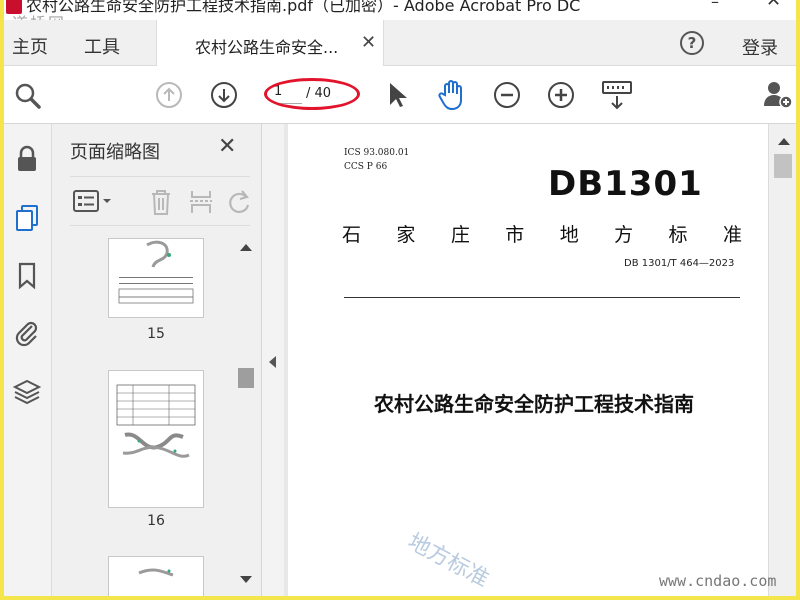 The image size is (800, 600). What do you see at coordinates (30, 46) in the screenshot?
I see `nav-home: 主页` at bounding box center [30, 46].